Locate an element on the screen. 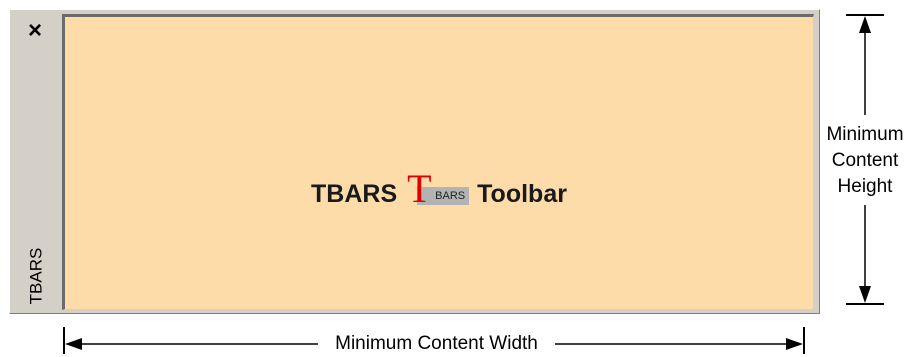 This screenshot has height=357, width=910. height-label-line3: Height is located at coordinates (865, 186).